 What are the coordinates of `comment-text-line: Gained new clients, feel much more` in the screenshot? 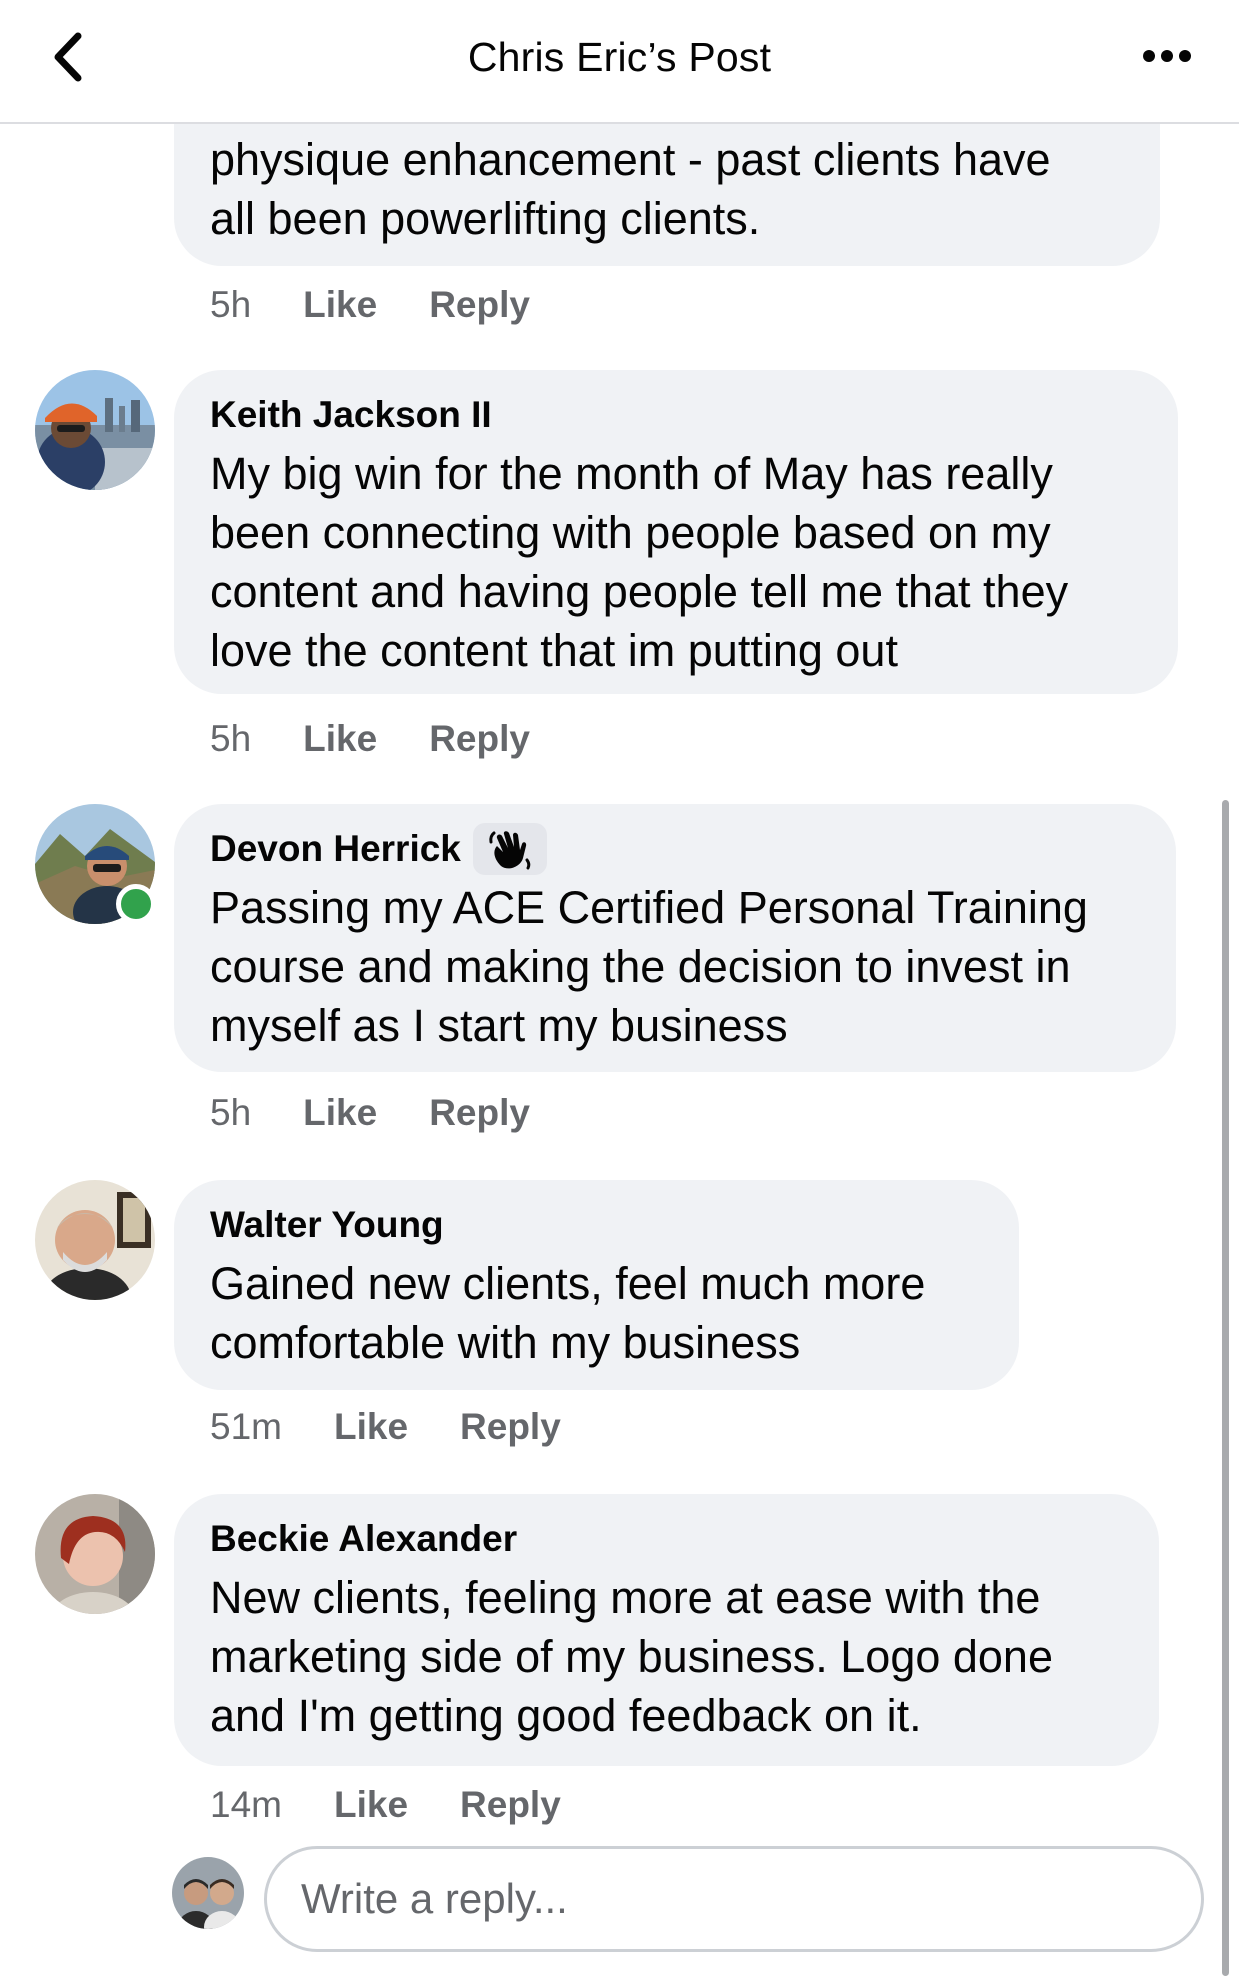 It's located at (568, 1283).